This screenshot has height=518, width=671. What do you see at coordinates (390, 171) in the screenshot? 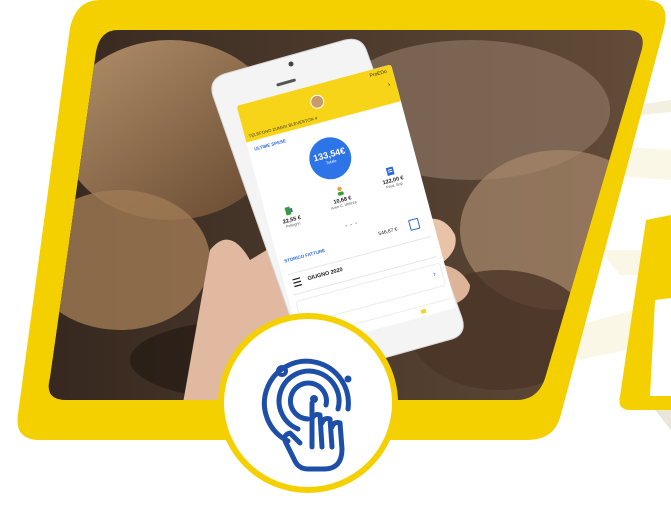
I see `document-icon` at bounding box center [390, 171].